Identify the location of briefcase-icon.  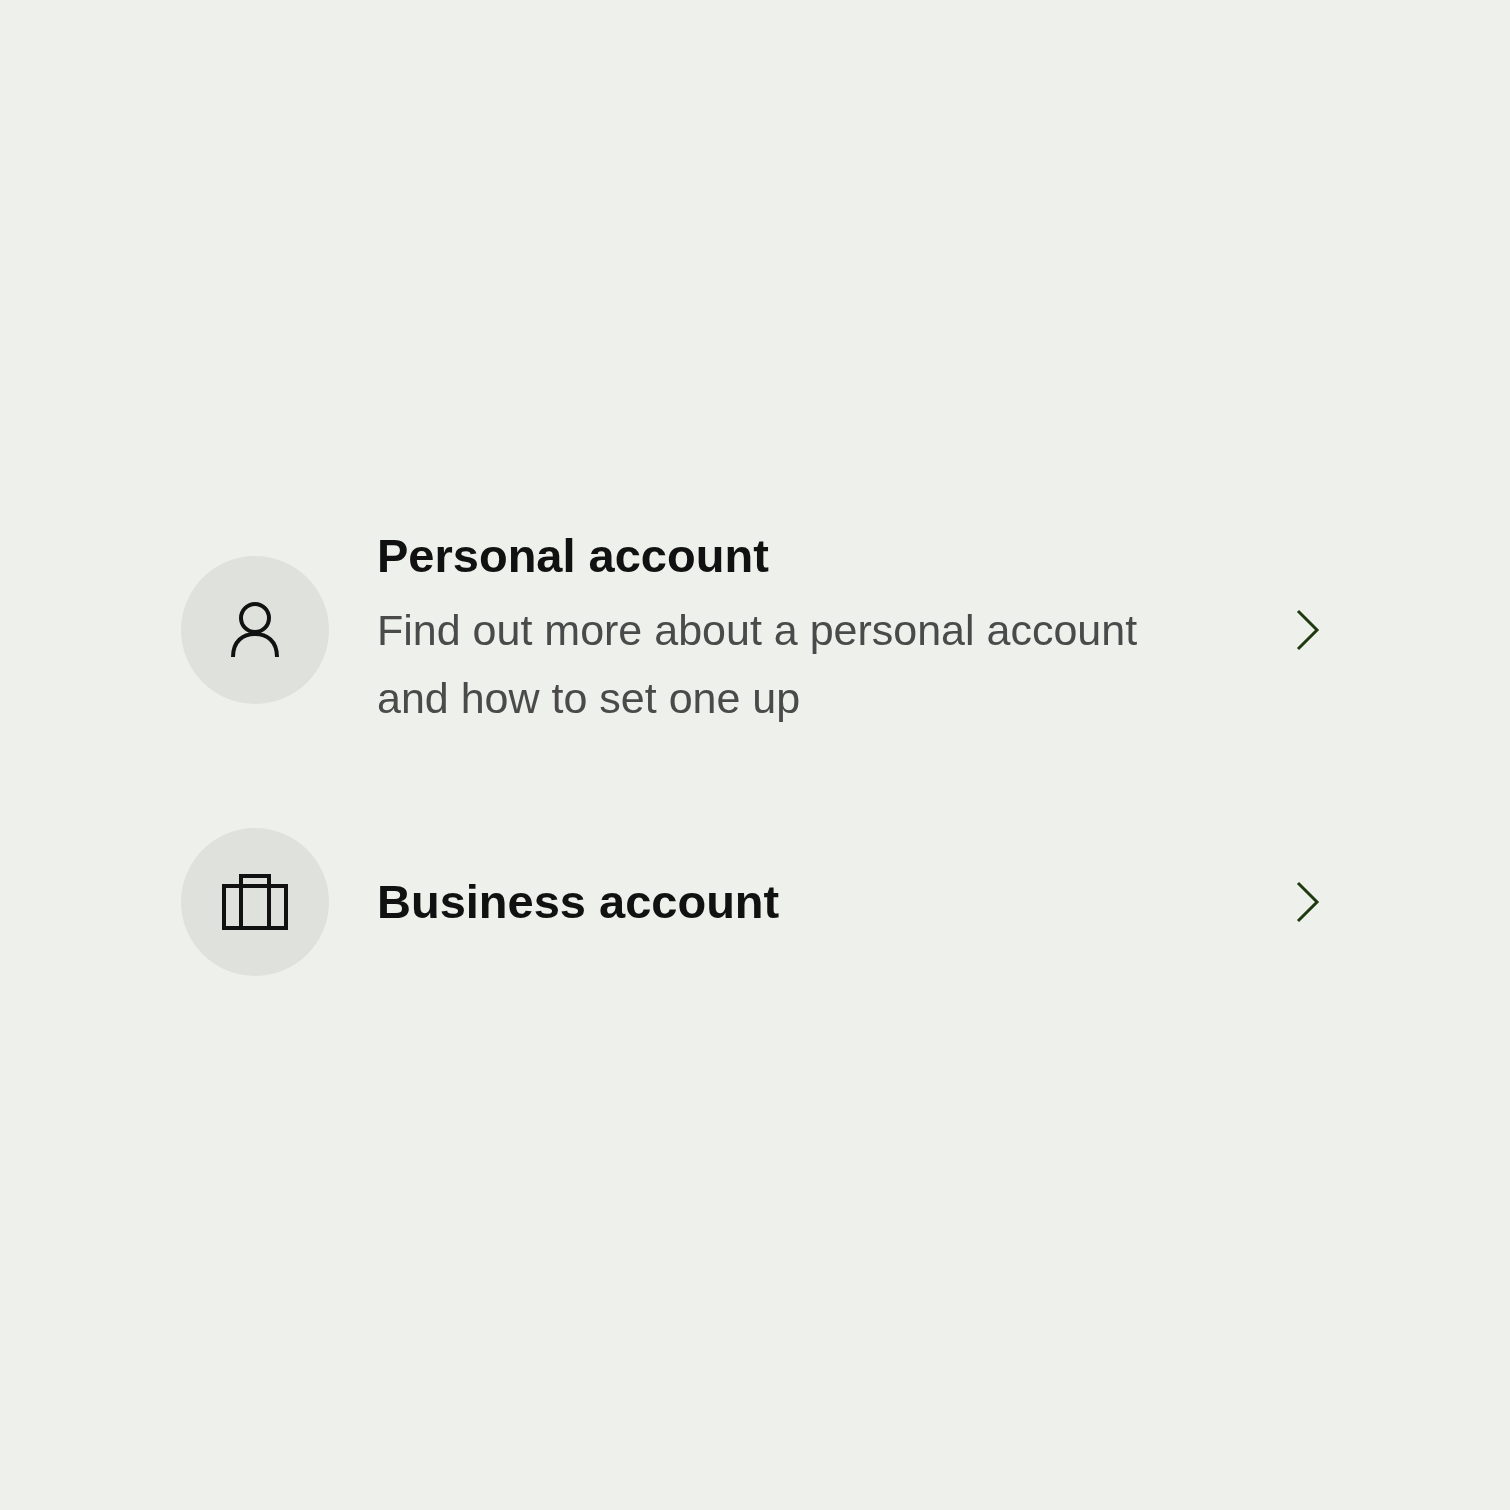
(255, 902).